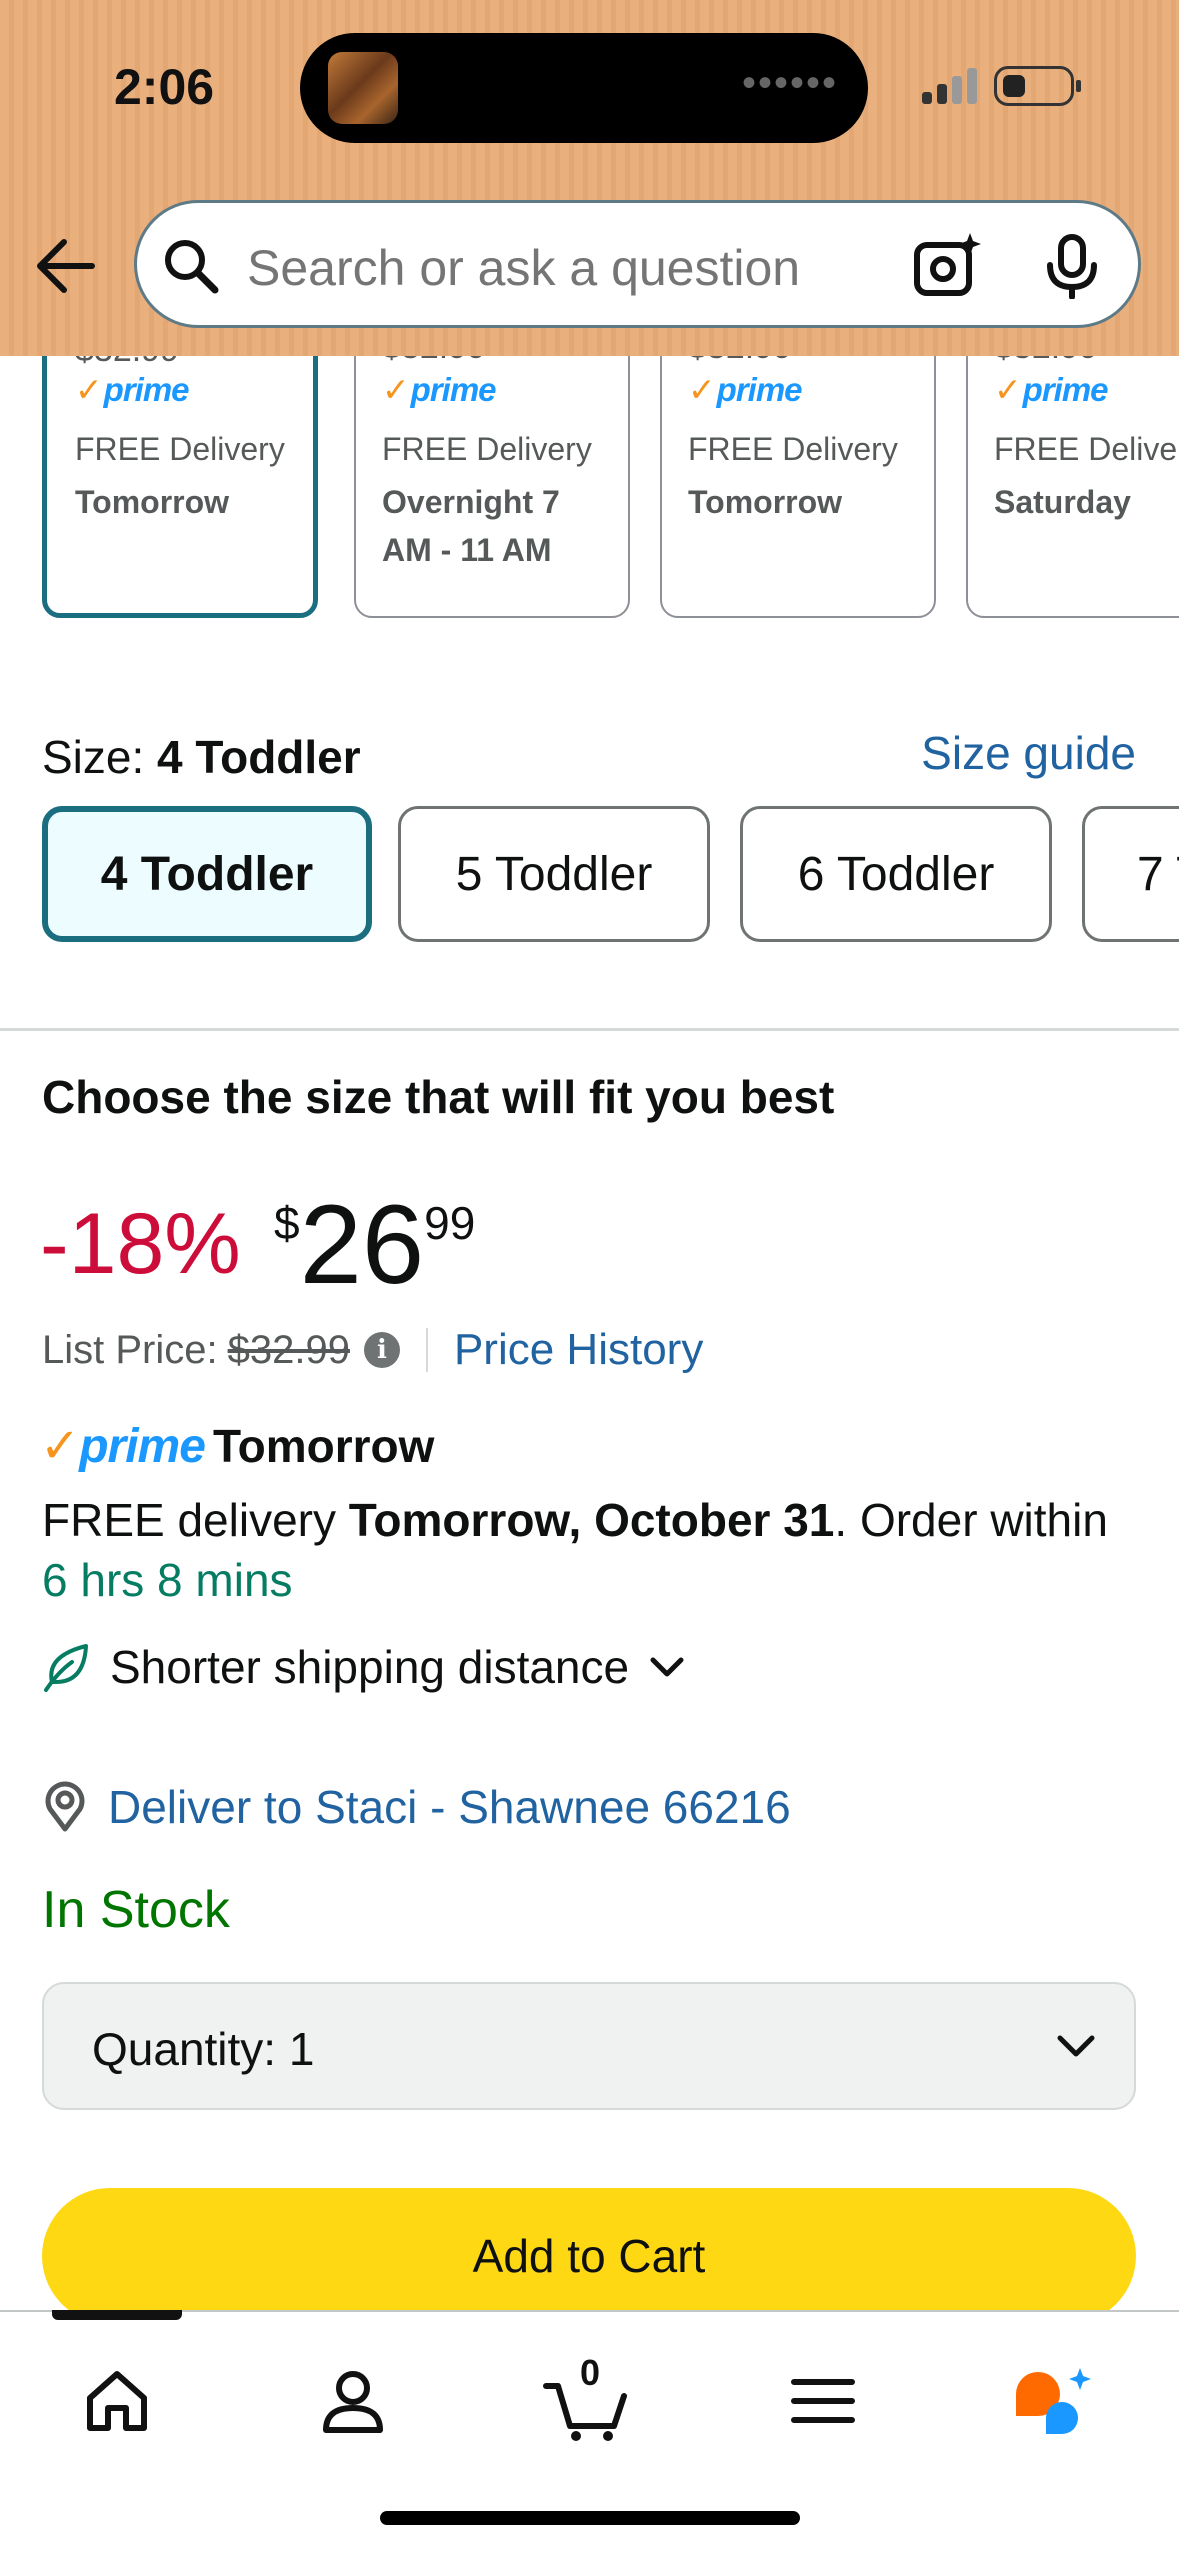  What do you see at coordinates (589, 2256) in the screenshot?
I see `add-to-cart-button: Add to Cart` at bounding box center [589, 2256].